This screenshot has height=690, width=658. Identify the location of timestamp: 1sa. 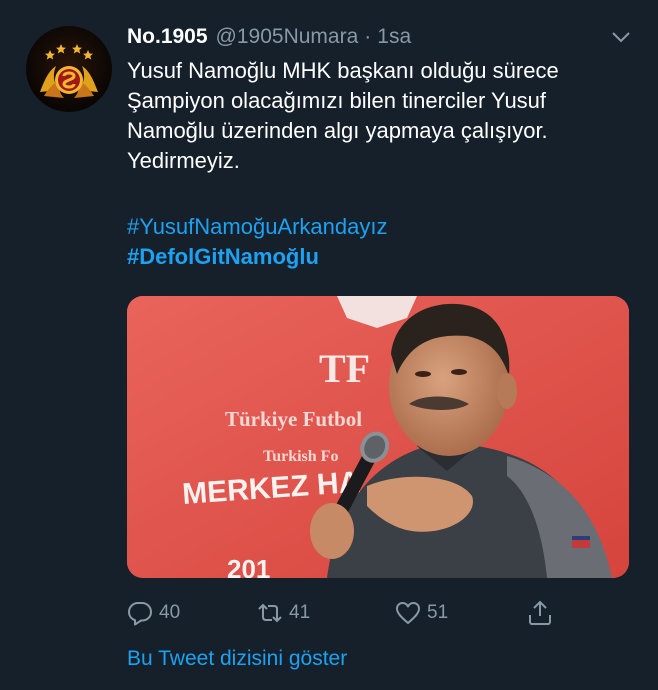
(394, 37).